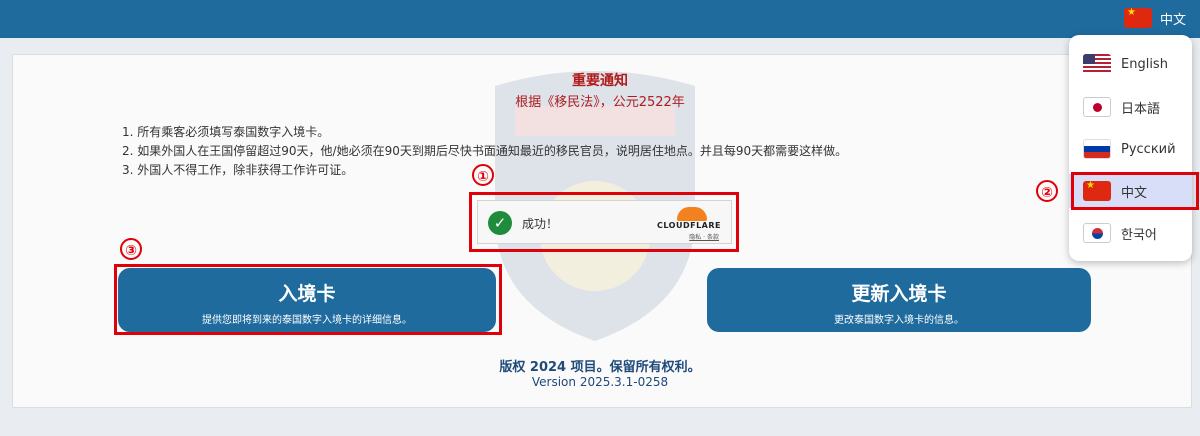 This screenshot has width=1200, height=436. I want to click on language-label: 한국어, so click(1139, 235).